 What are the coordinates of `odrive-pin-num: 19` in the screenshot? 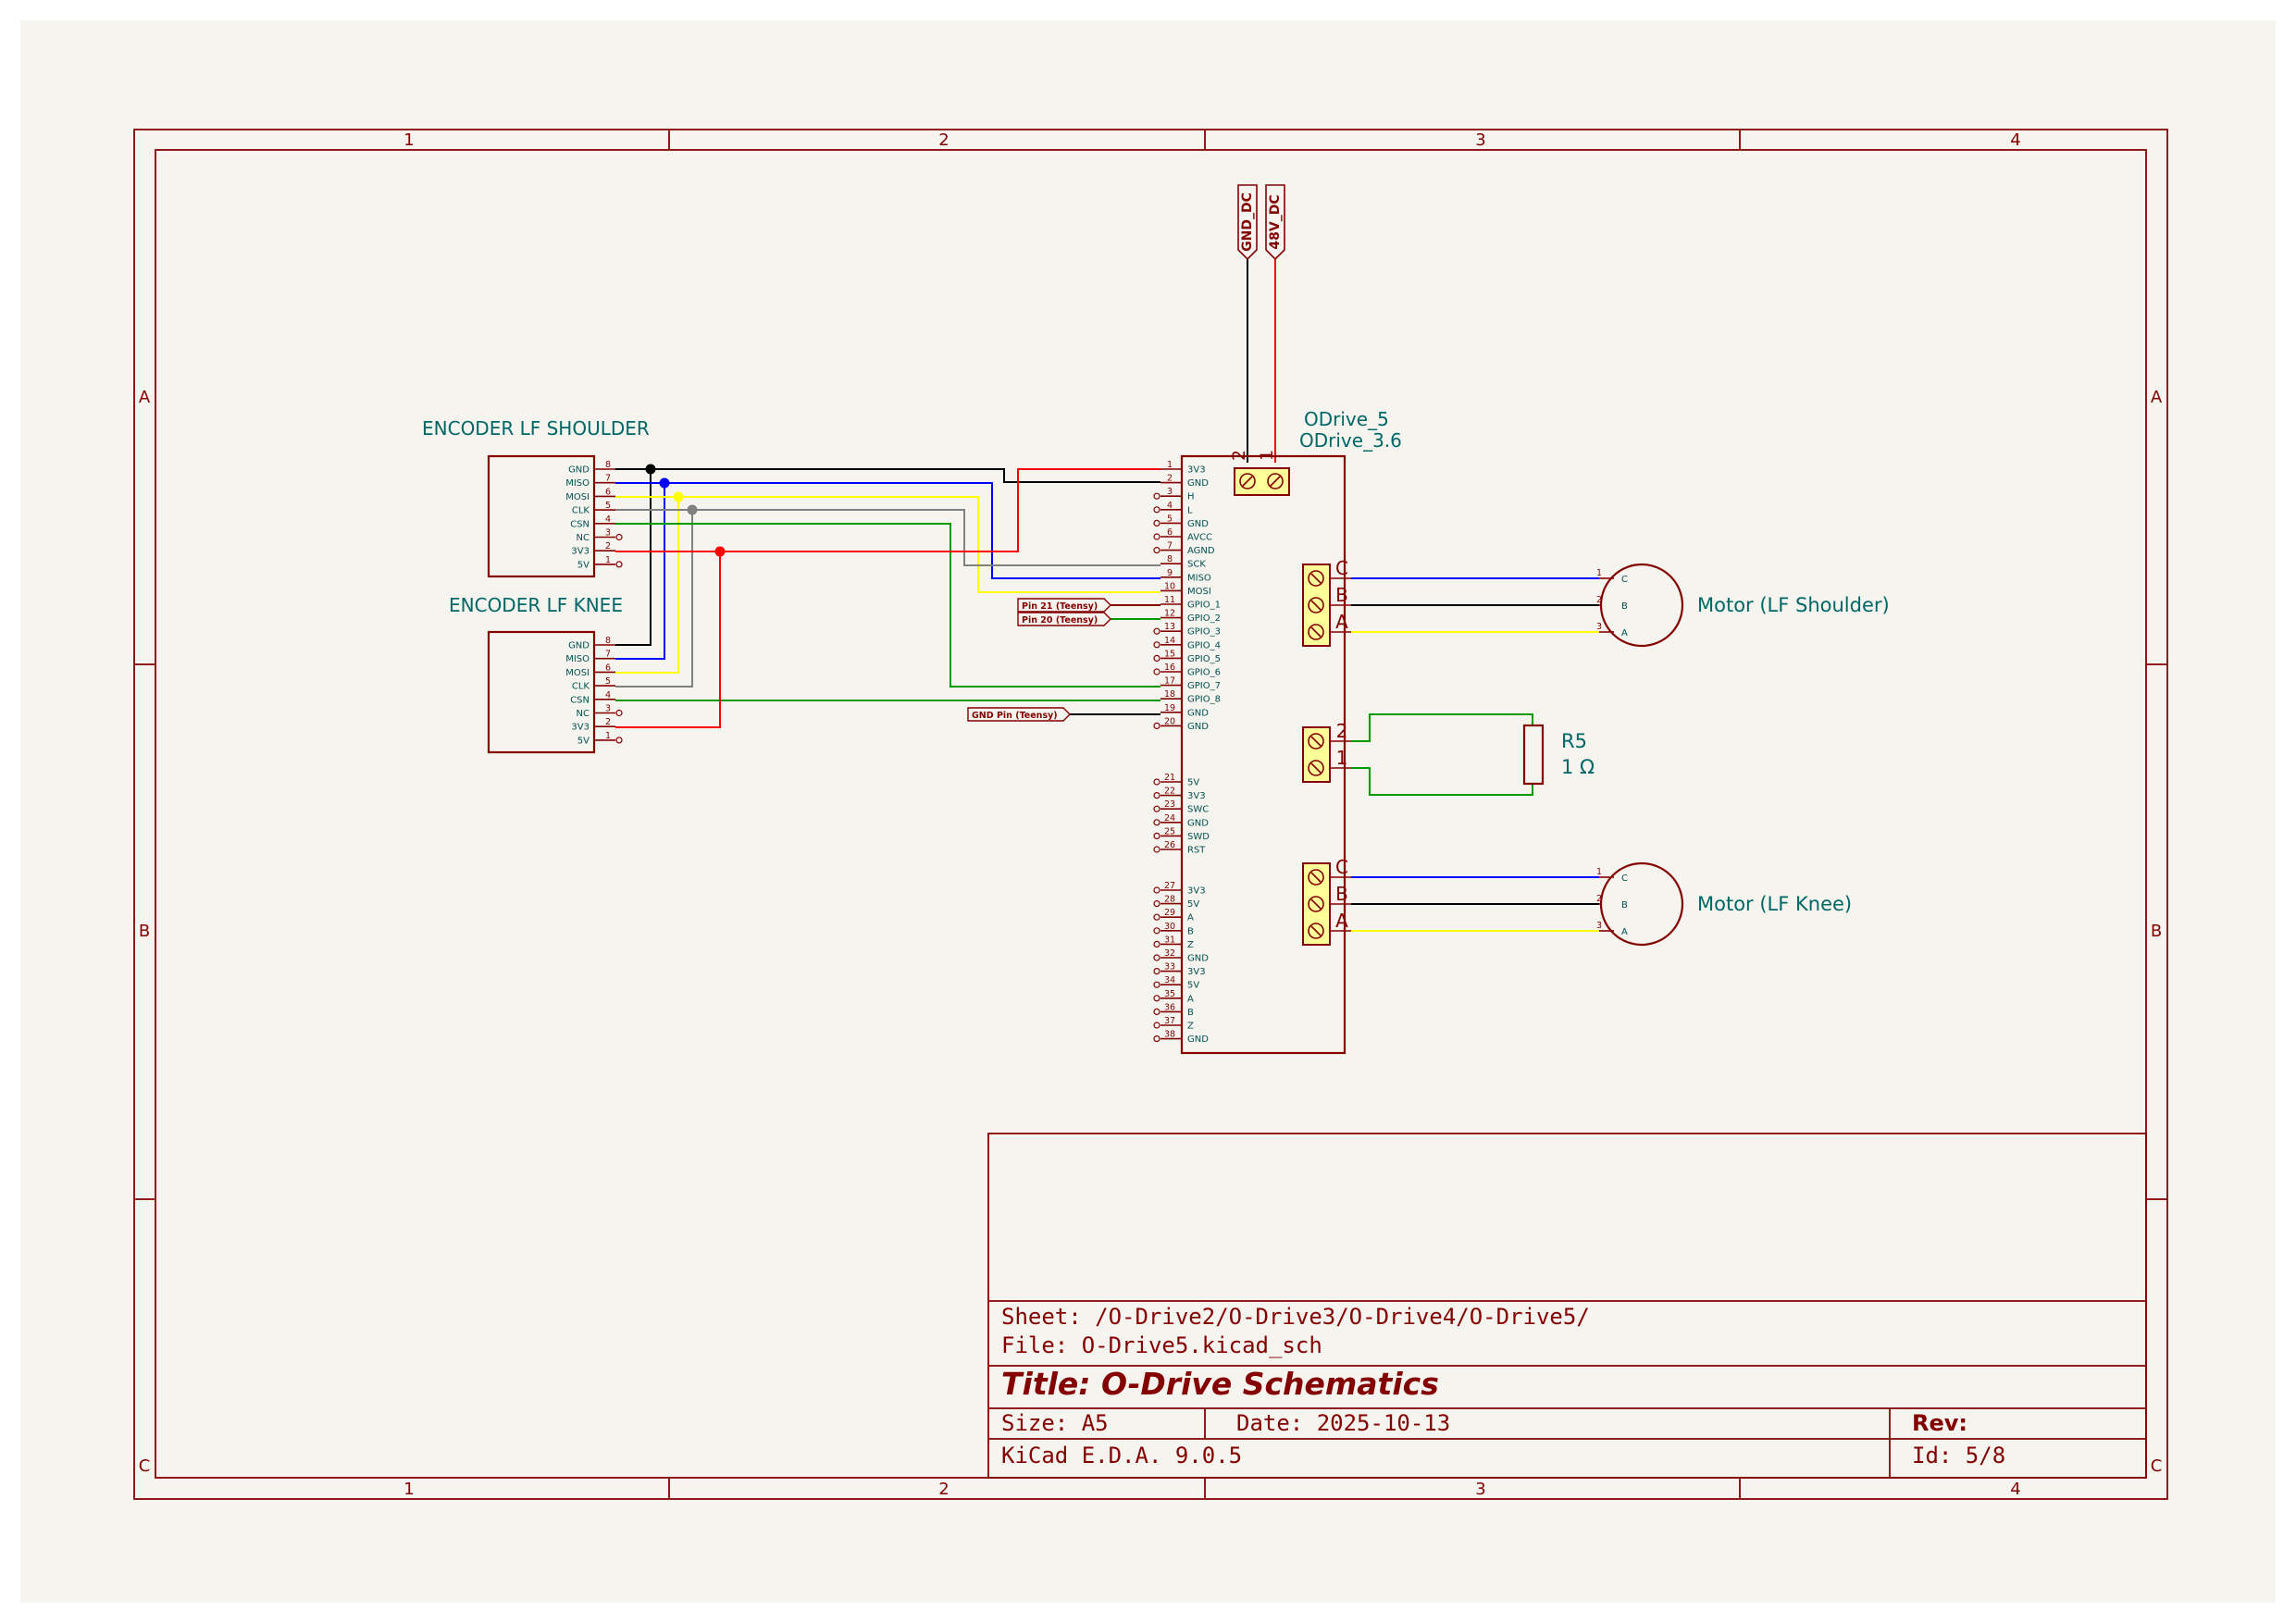 It's located at (1169, 708).